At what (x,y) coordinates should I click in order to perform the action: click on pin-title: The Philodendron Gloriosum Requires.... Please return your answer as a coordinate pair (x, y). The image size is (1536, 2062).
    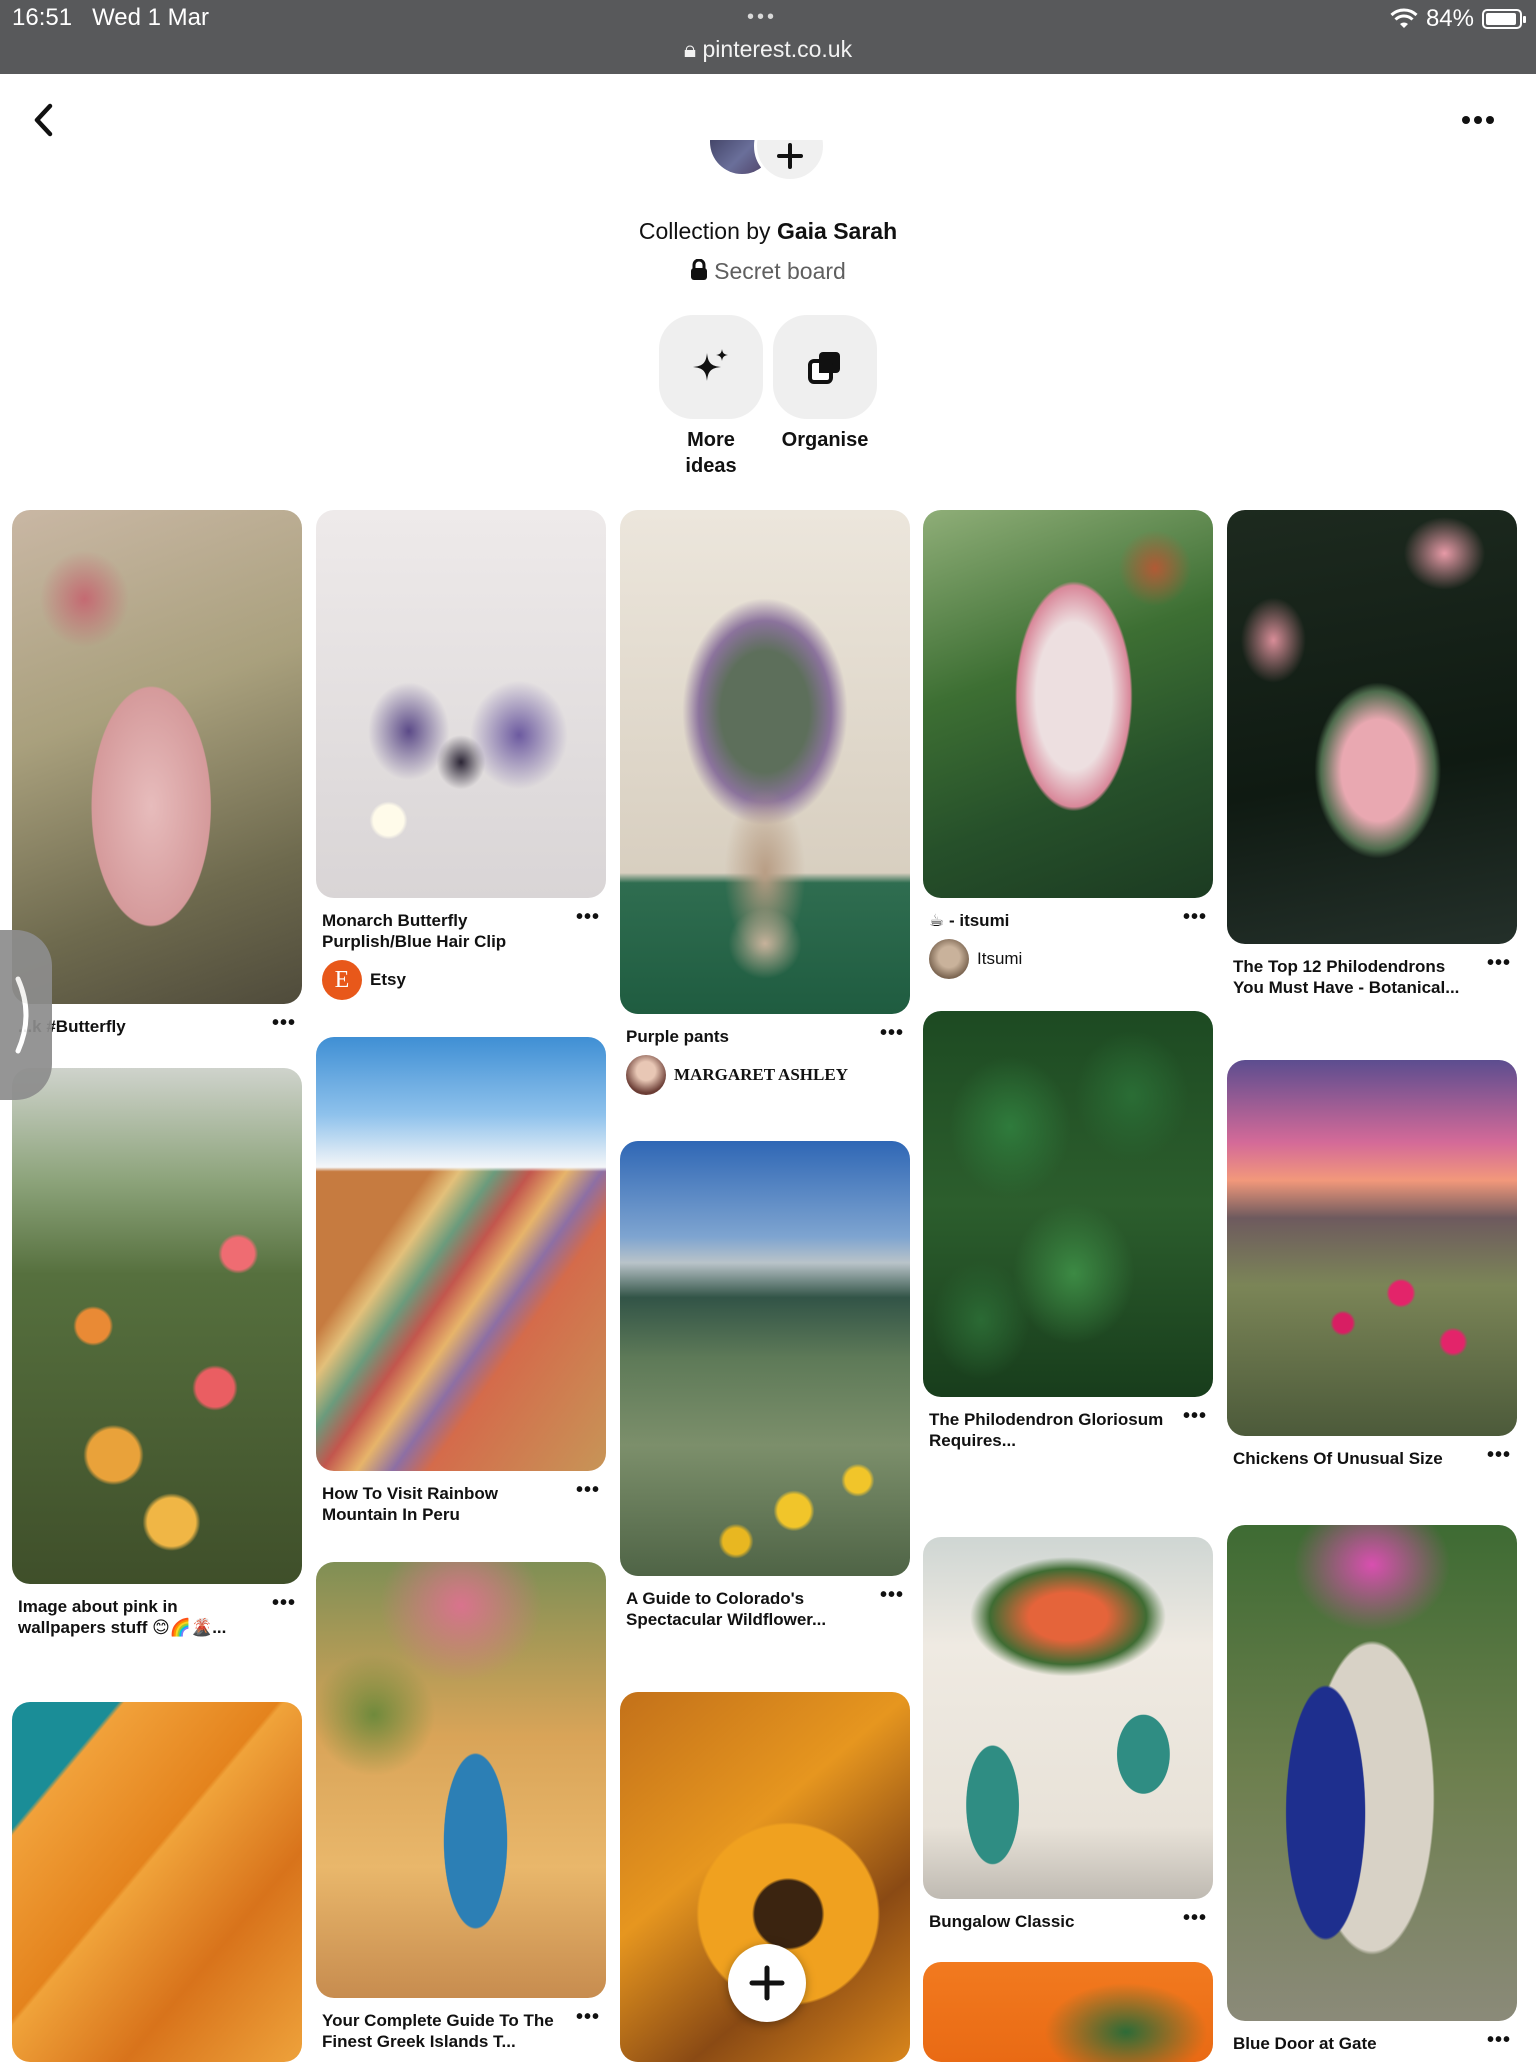
    Looking at the image, I should click on (1046, 1430).